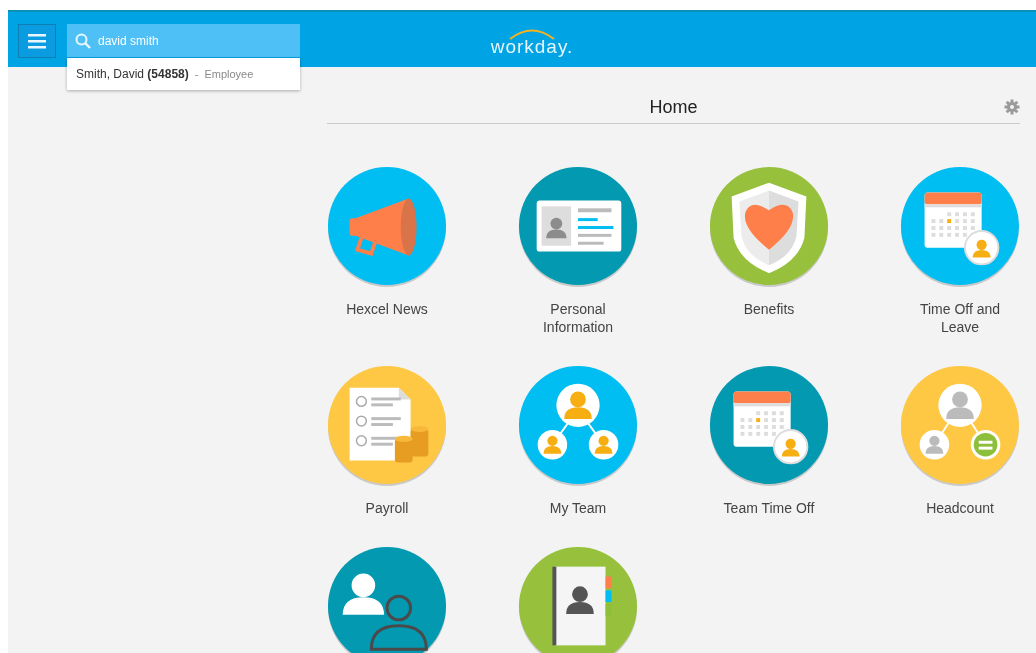 Image resolution: width=1036 pixels, height=653 pixels. I want to click on search-result-item: Smith, David (54858) - Employee, so click(183, 74).